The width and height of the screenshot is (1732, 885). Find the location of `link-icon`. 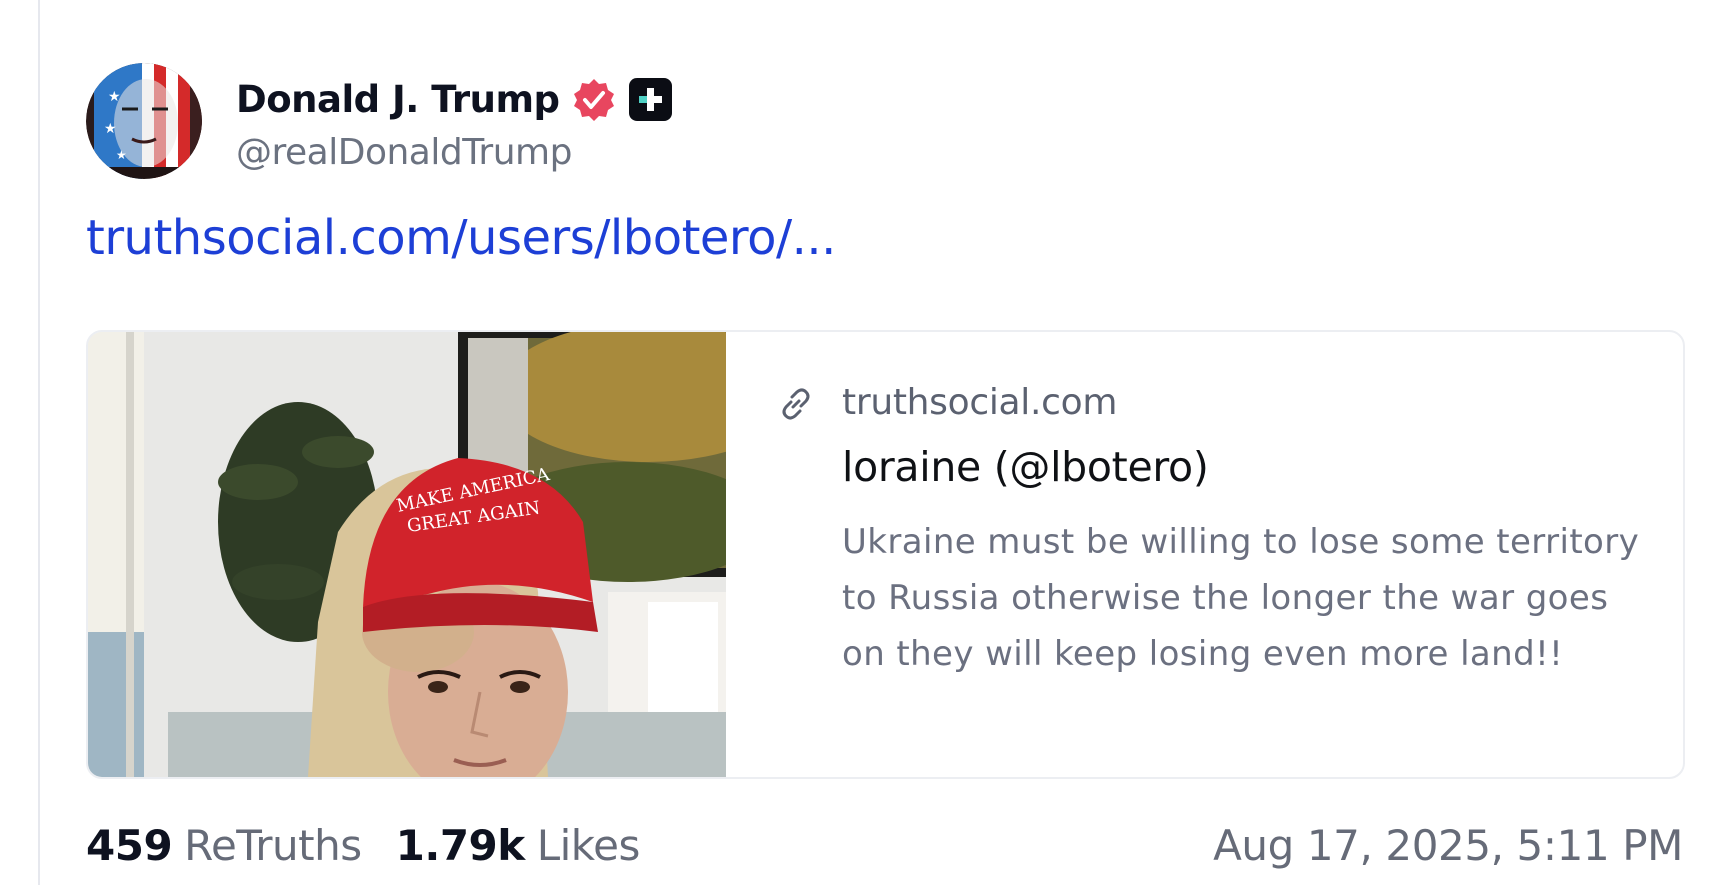

link-icon is located at coordinates (796, 404).